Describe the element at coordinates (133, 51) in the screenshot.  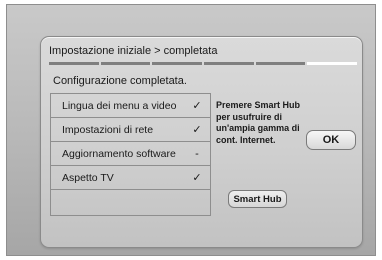
I see `dialog-title: Impostazione iniziale > completata` at that location.